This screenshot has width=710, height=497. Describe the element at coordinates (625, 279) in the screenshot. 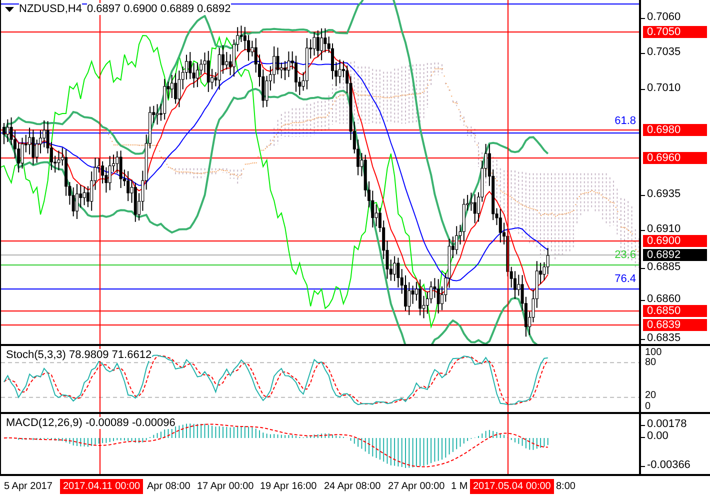

I see `fibonacci-label: 76.4` at that location.